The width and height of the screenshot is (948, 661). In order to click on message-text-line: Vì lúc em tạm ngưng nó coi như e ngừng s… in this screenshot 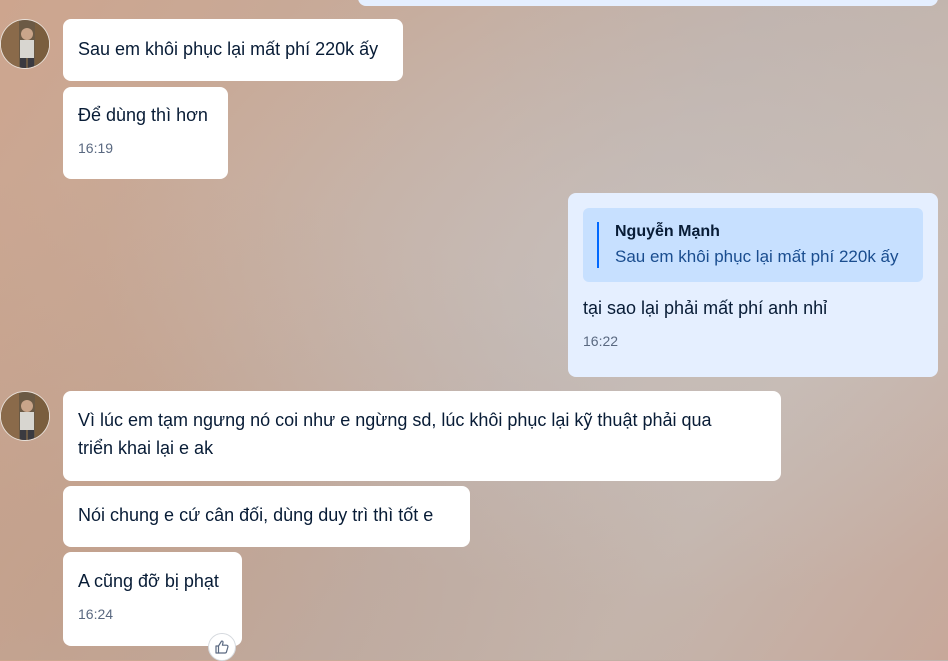, I will do `click(395, 420)`.